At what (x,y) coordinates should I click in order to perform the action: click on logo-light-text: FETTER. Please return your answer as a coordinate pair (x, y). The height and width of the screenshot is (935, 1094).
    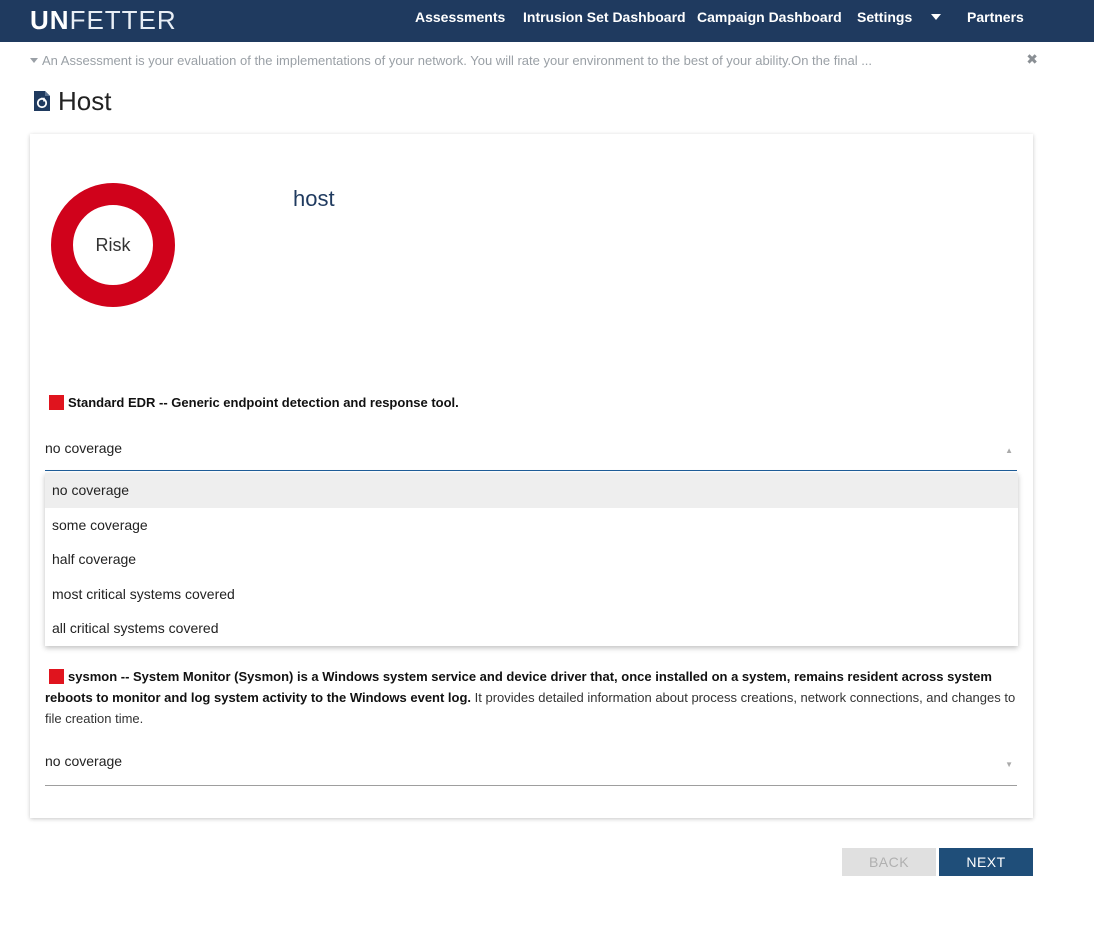
    Looking at the image, I should click on (123, 19).